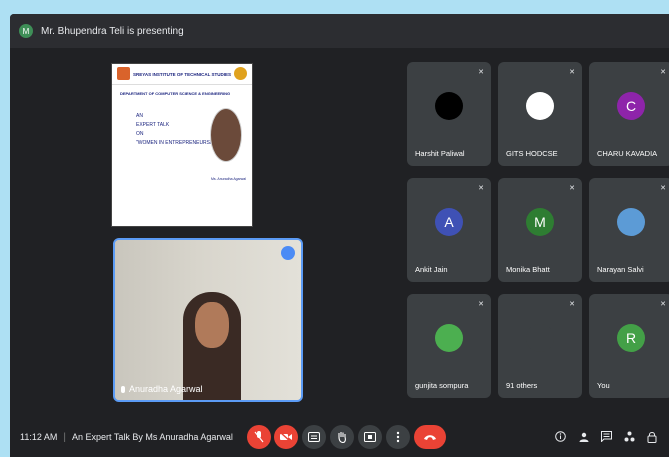 This screenshot has height=457, width=669. Describe the element at coordinates (226, 135) in the screenshot. I see `speaker-photo` at that location.